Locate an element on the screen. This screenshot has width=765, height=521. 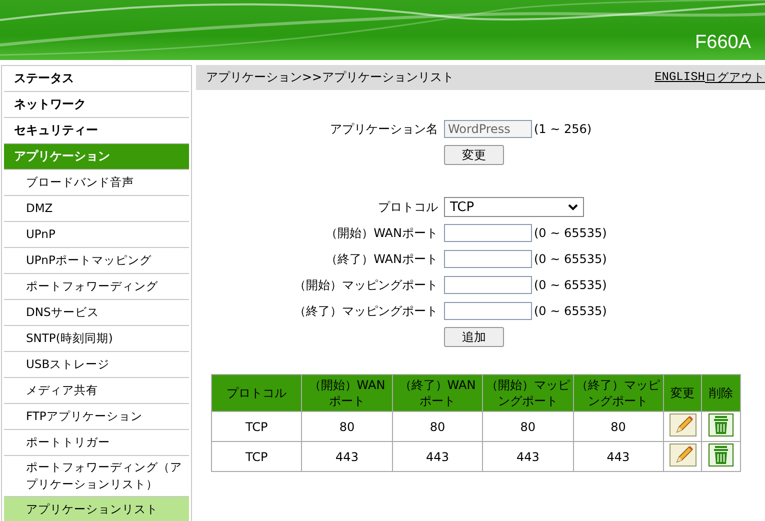
range-hint: (1 ~ 256) is located at coordinates (563, 129).